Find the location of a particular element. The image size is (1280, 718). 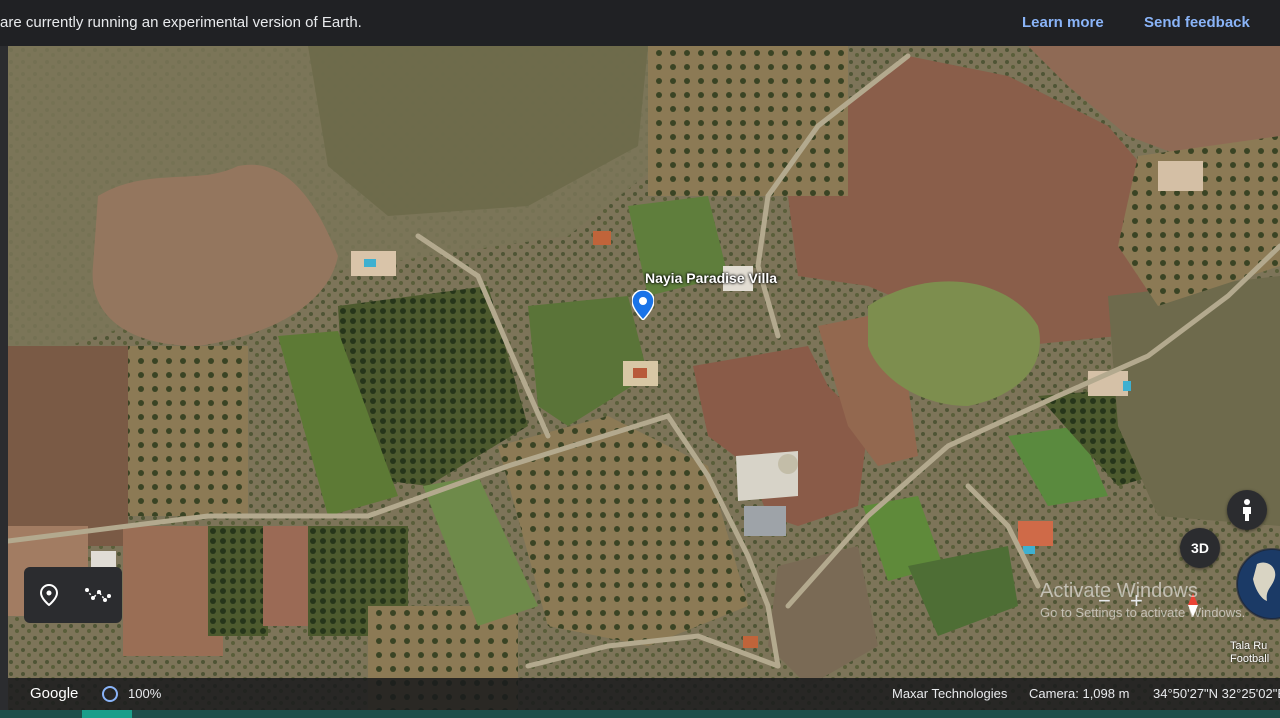

edge-label: Football is located at coordinates (1250, 659).